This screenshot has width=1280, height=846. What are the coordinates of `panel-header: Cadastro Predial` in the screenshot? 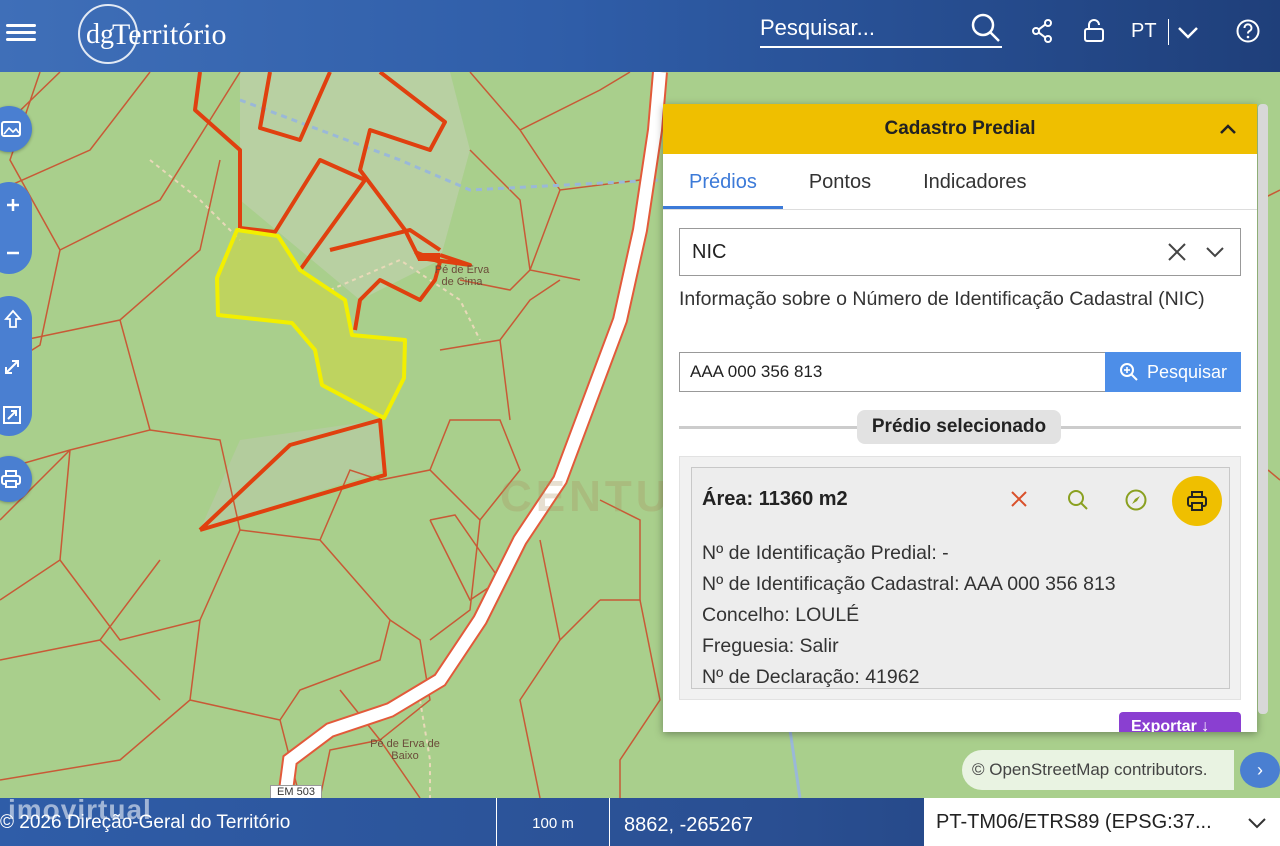 It's located at (960, 129).